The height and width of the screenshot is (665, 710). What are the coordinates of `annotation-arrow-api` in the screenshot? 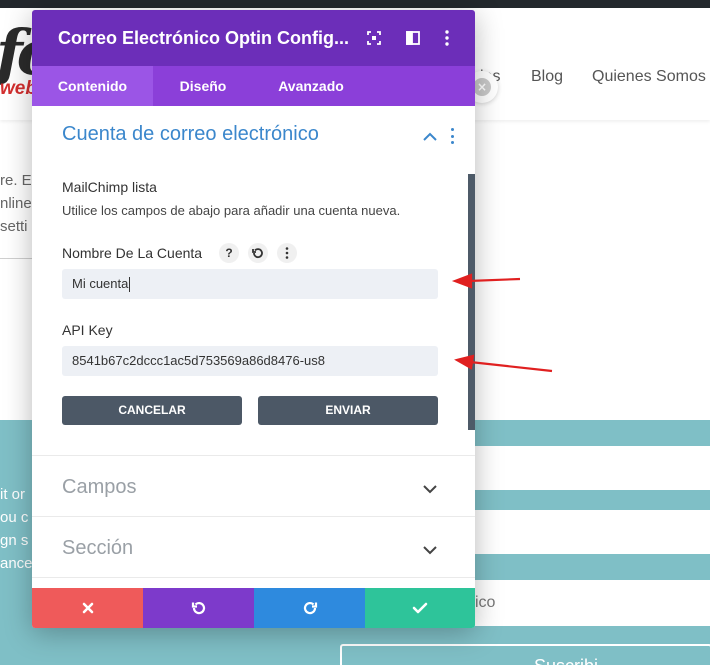 It's located at (503, 363).